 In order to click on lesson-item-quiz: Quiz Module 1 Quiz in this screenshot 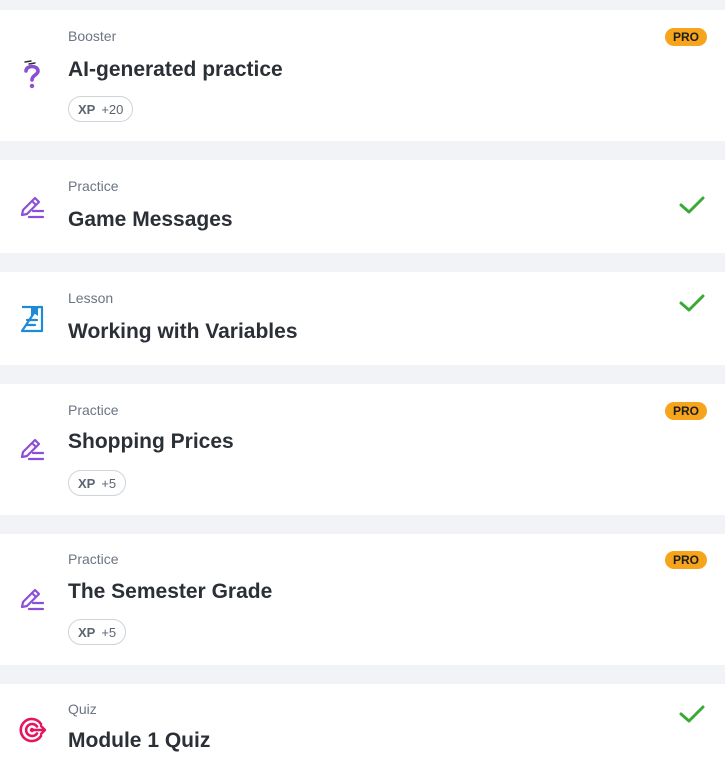, I will do `click(362, 727)`.